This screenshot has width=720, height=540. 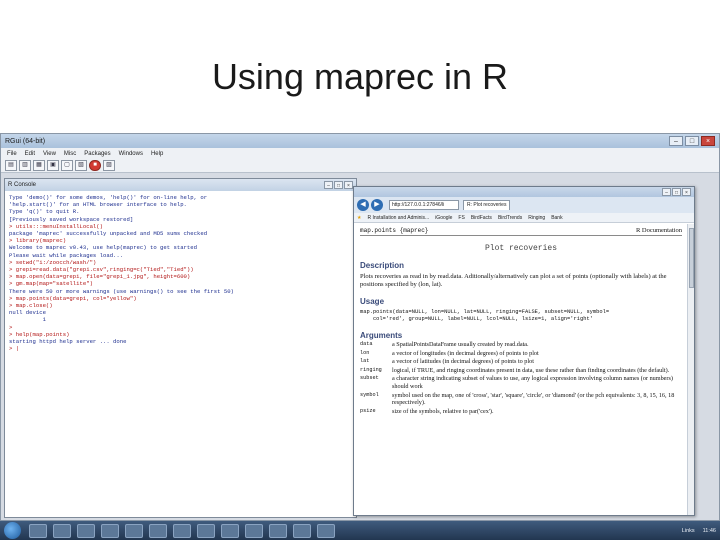 I want to click on paste-icon: ▢, so click(x=67, y=165).